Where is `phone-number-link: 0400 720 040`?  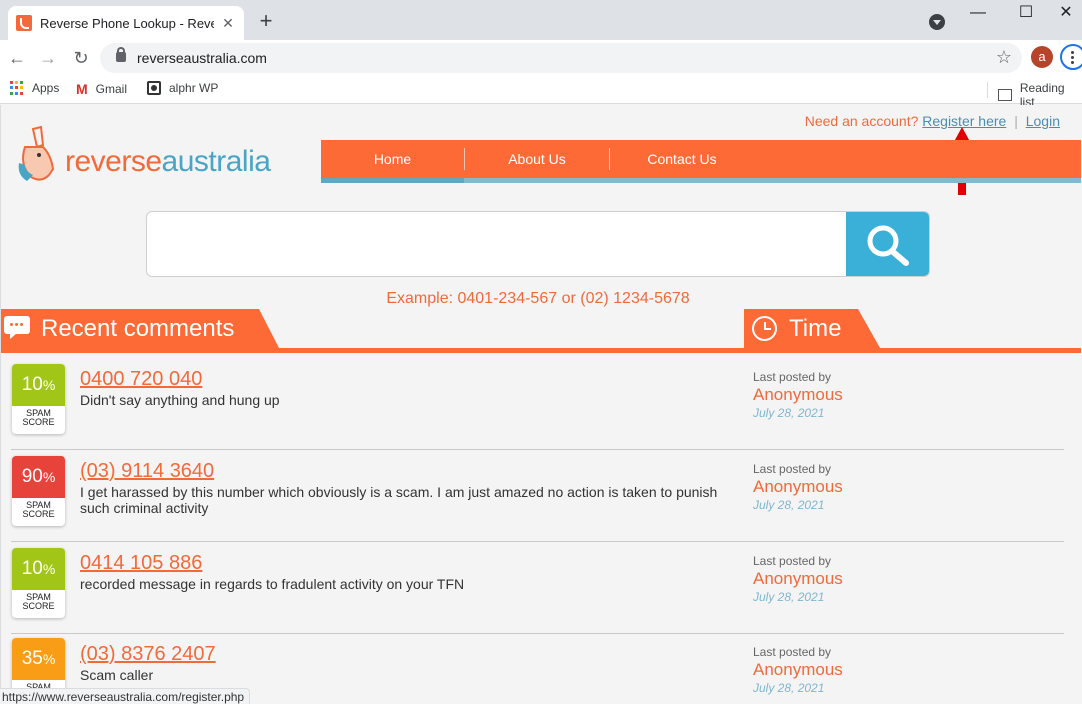 phone-number-link: 0400 720 040 is located at coordinates (141, 379).